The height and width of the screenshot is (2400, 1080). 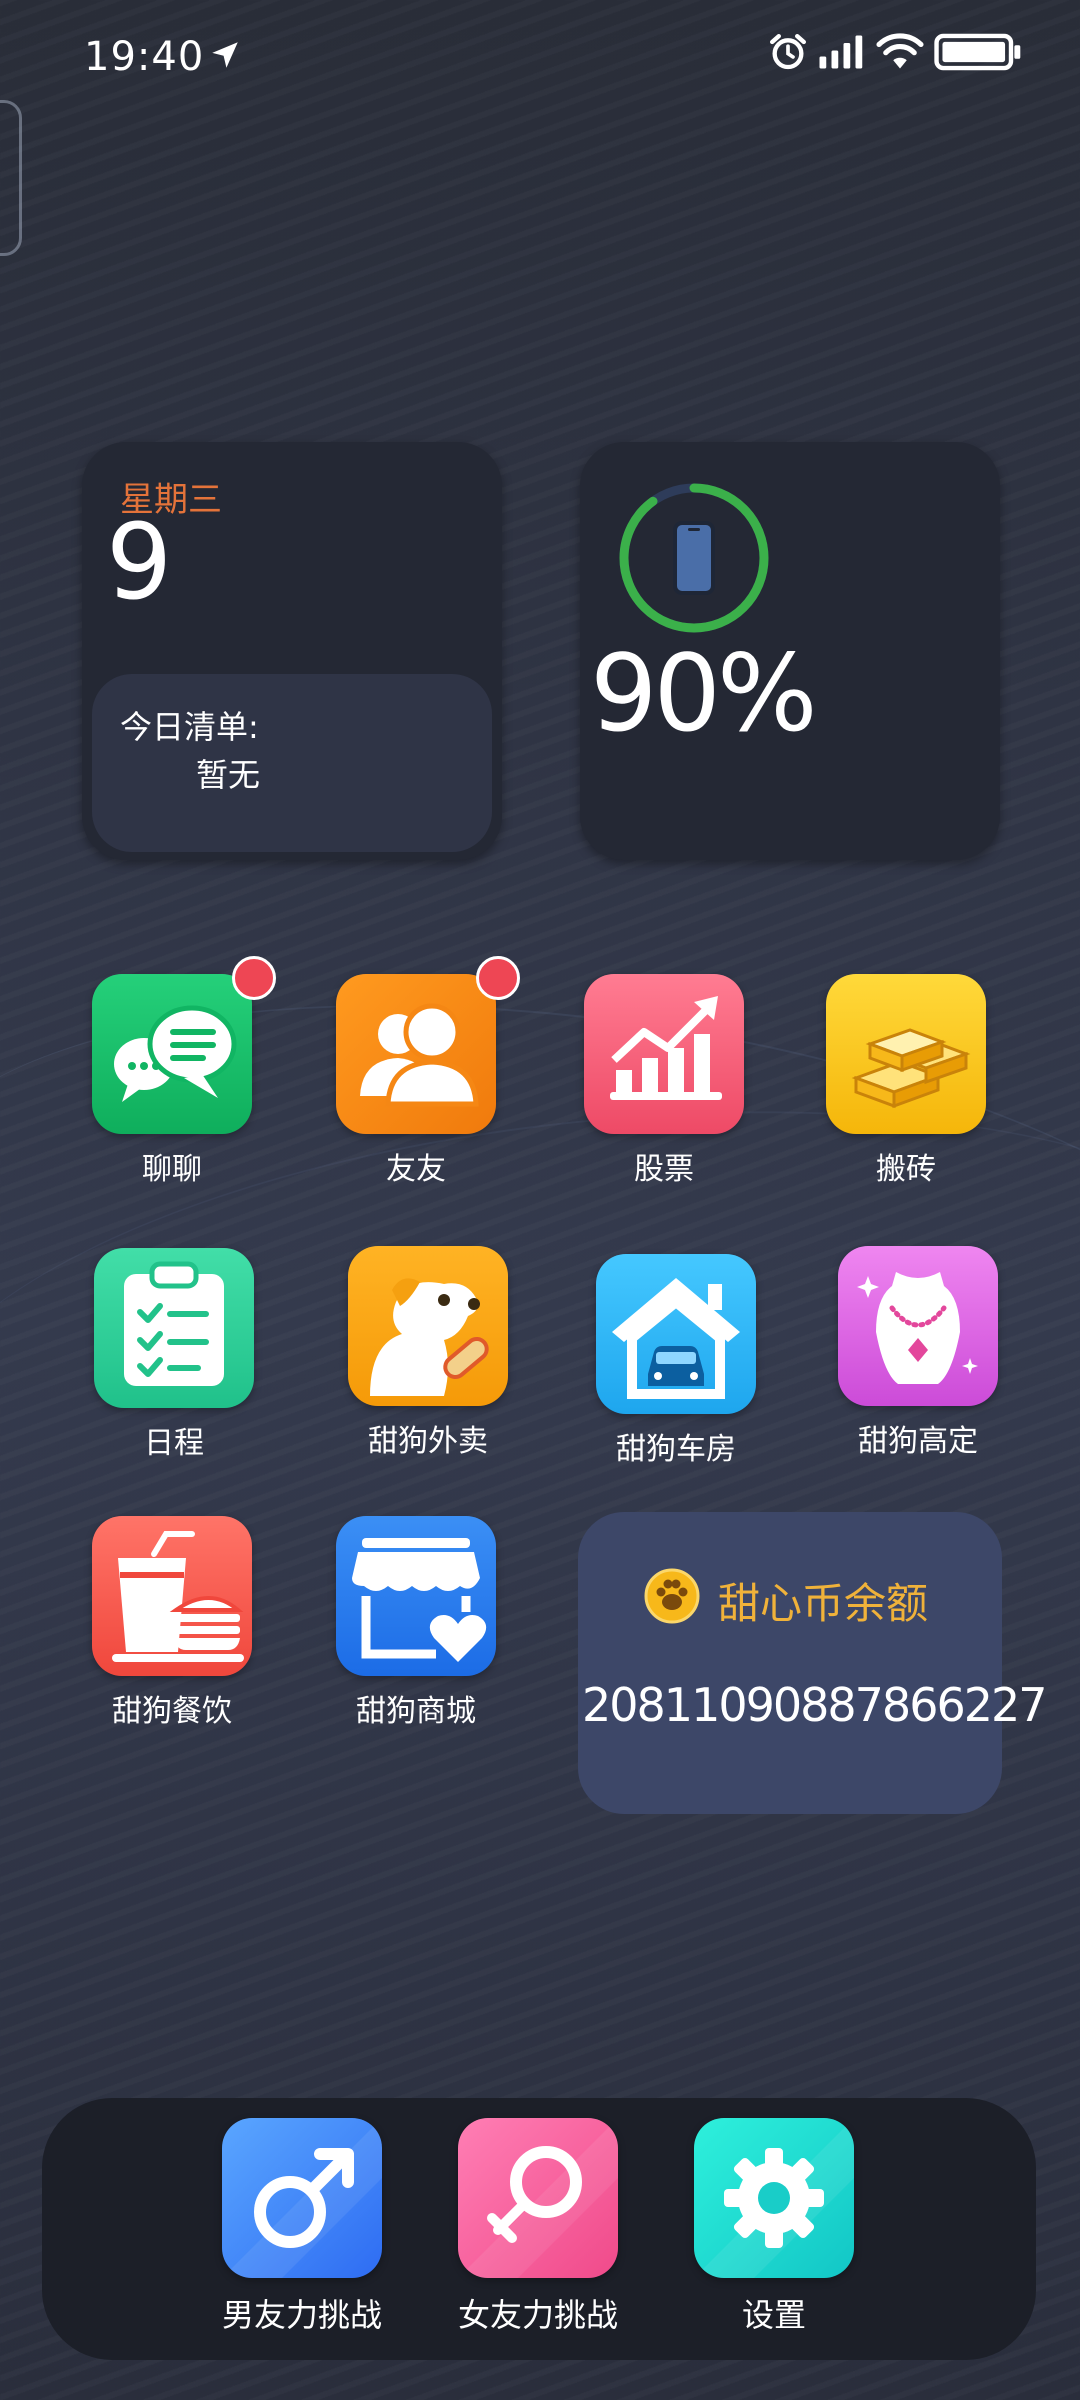 I want to click on app-boyfriend-challenge: 男友力挑战, so click(x=302, y=2227).